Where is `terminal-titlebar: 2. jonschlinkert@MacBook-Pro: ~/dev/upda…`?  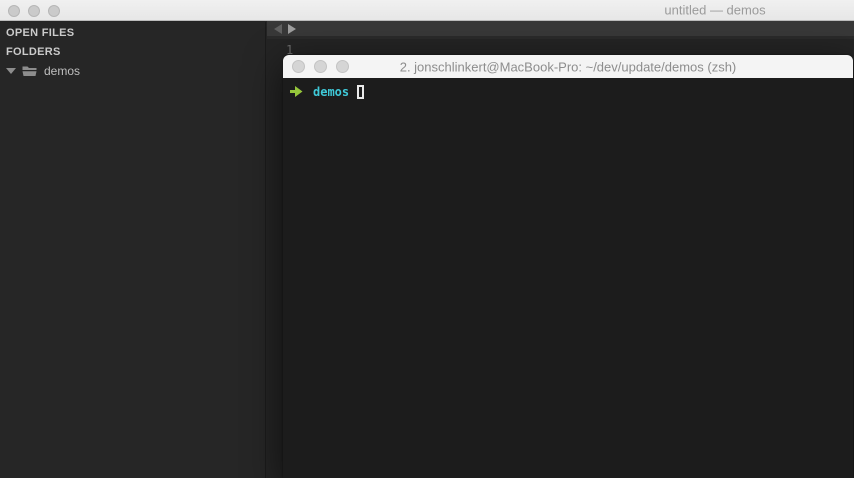
terminal-titlebar: 2. jonschlinkert@MacBook-Pro: ~/dev/upda… is located at coordinates (568, 66).